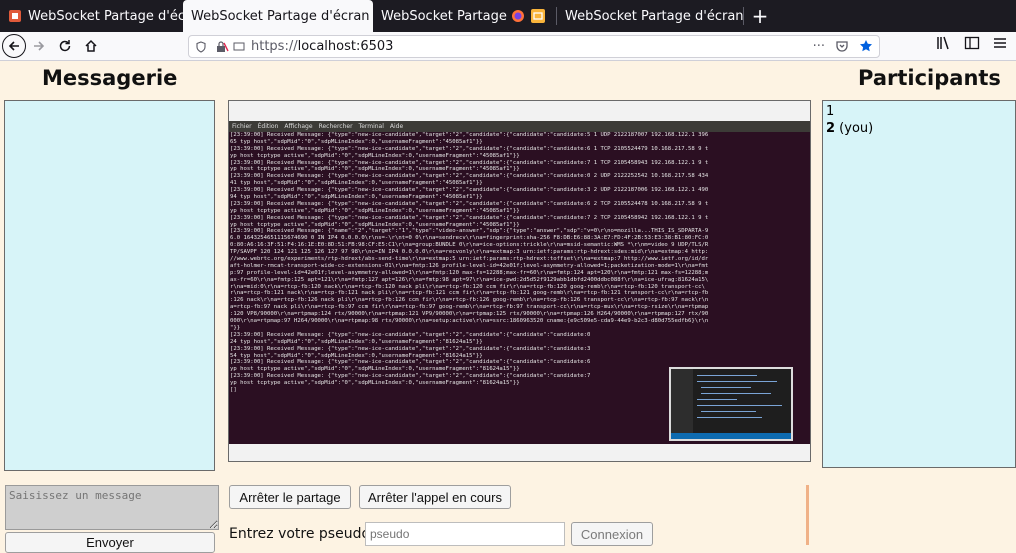  I want to click on terminal-menu-item: Rechercher, so click(335, 126).